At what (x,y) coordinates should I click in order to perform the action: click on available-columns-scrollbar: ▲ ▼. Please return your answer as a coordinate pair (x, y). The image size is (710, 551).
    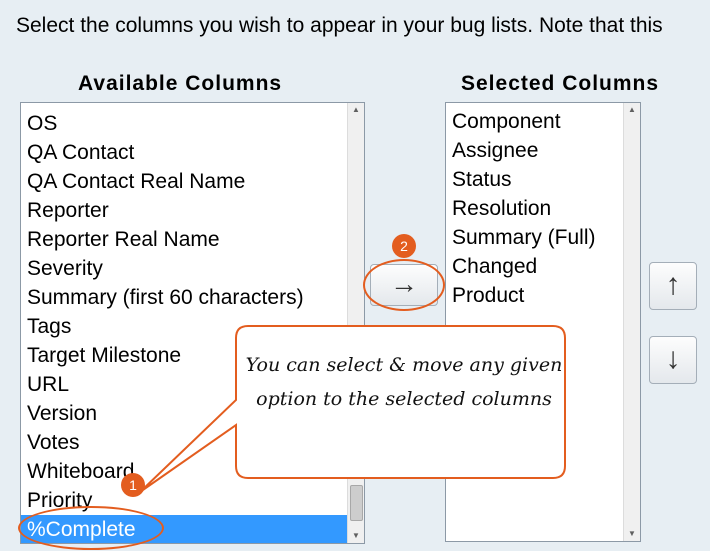
    Looking at the image, I should click on (355, 323).